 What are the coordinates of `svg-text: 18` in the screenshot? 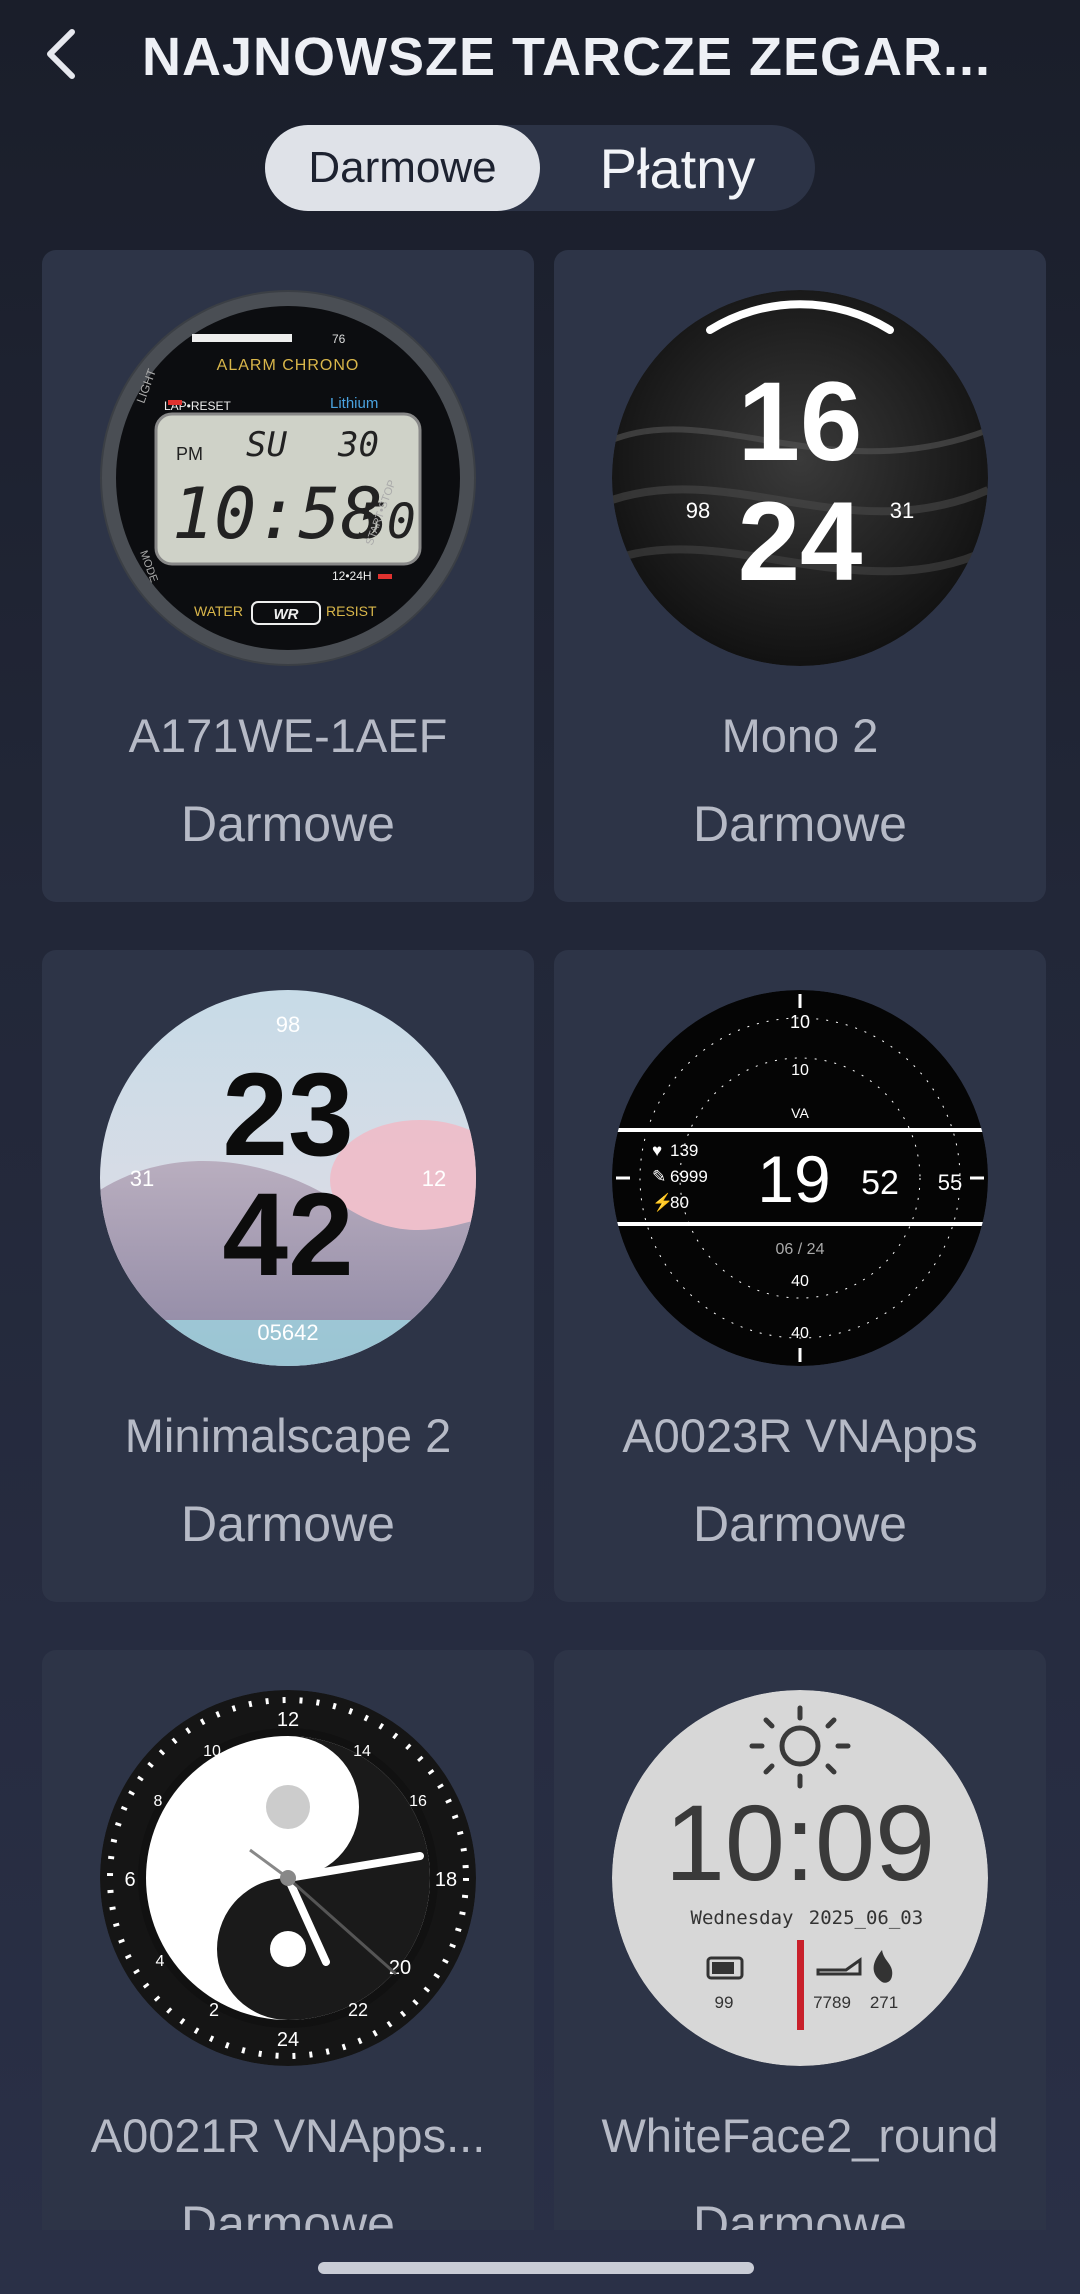 It's located at (446, 1880).